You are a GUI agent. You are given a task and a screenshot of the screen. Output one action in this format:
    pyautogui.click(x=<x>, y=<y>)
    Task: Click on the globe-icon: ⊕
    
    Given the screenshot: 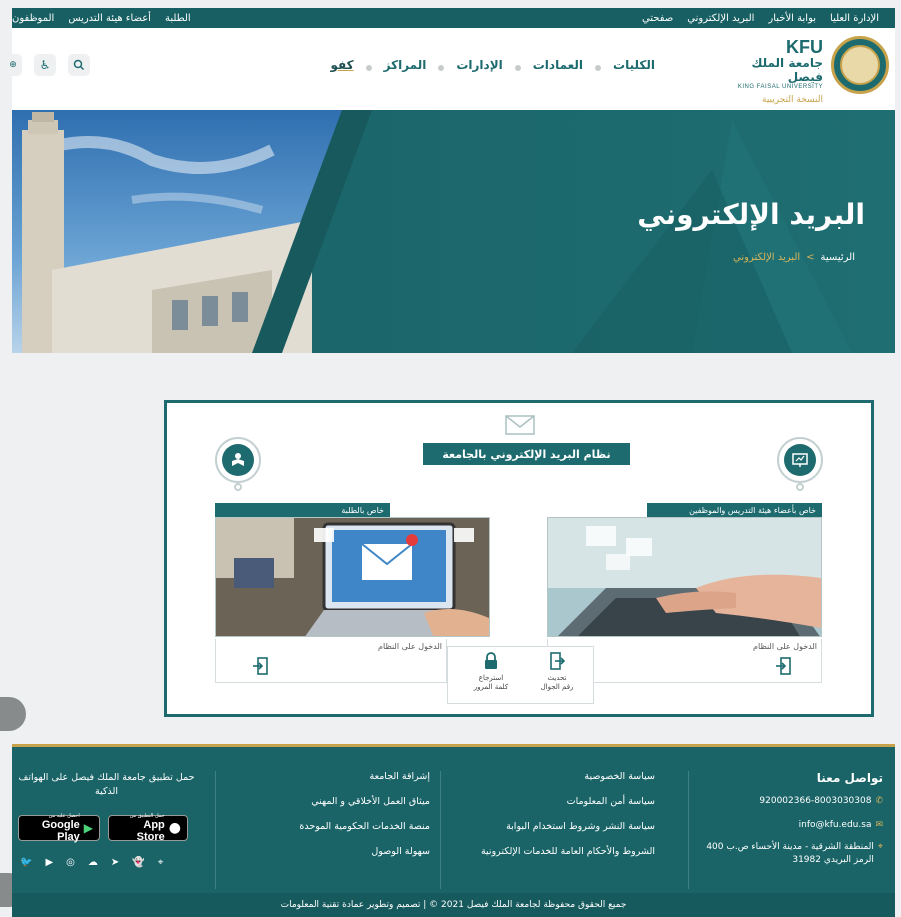 What is the action you would take?
    pyautogui.click(x=13, y=65)
    